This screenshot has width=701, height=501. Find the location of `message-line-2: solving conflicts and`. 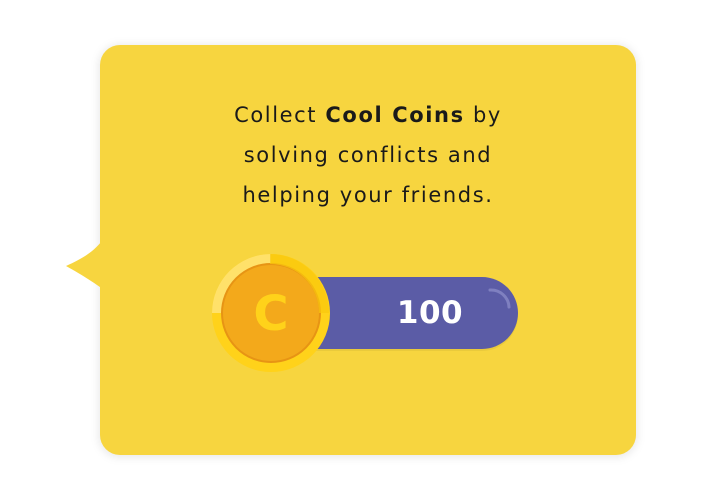

message-line-2: solving conflicts and is located at coordinates (368, 155).